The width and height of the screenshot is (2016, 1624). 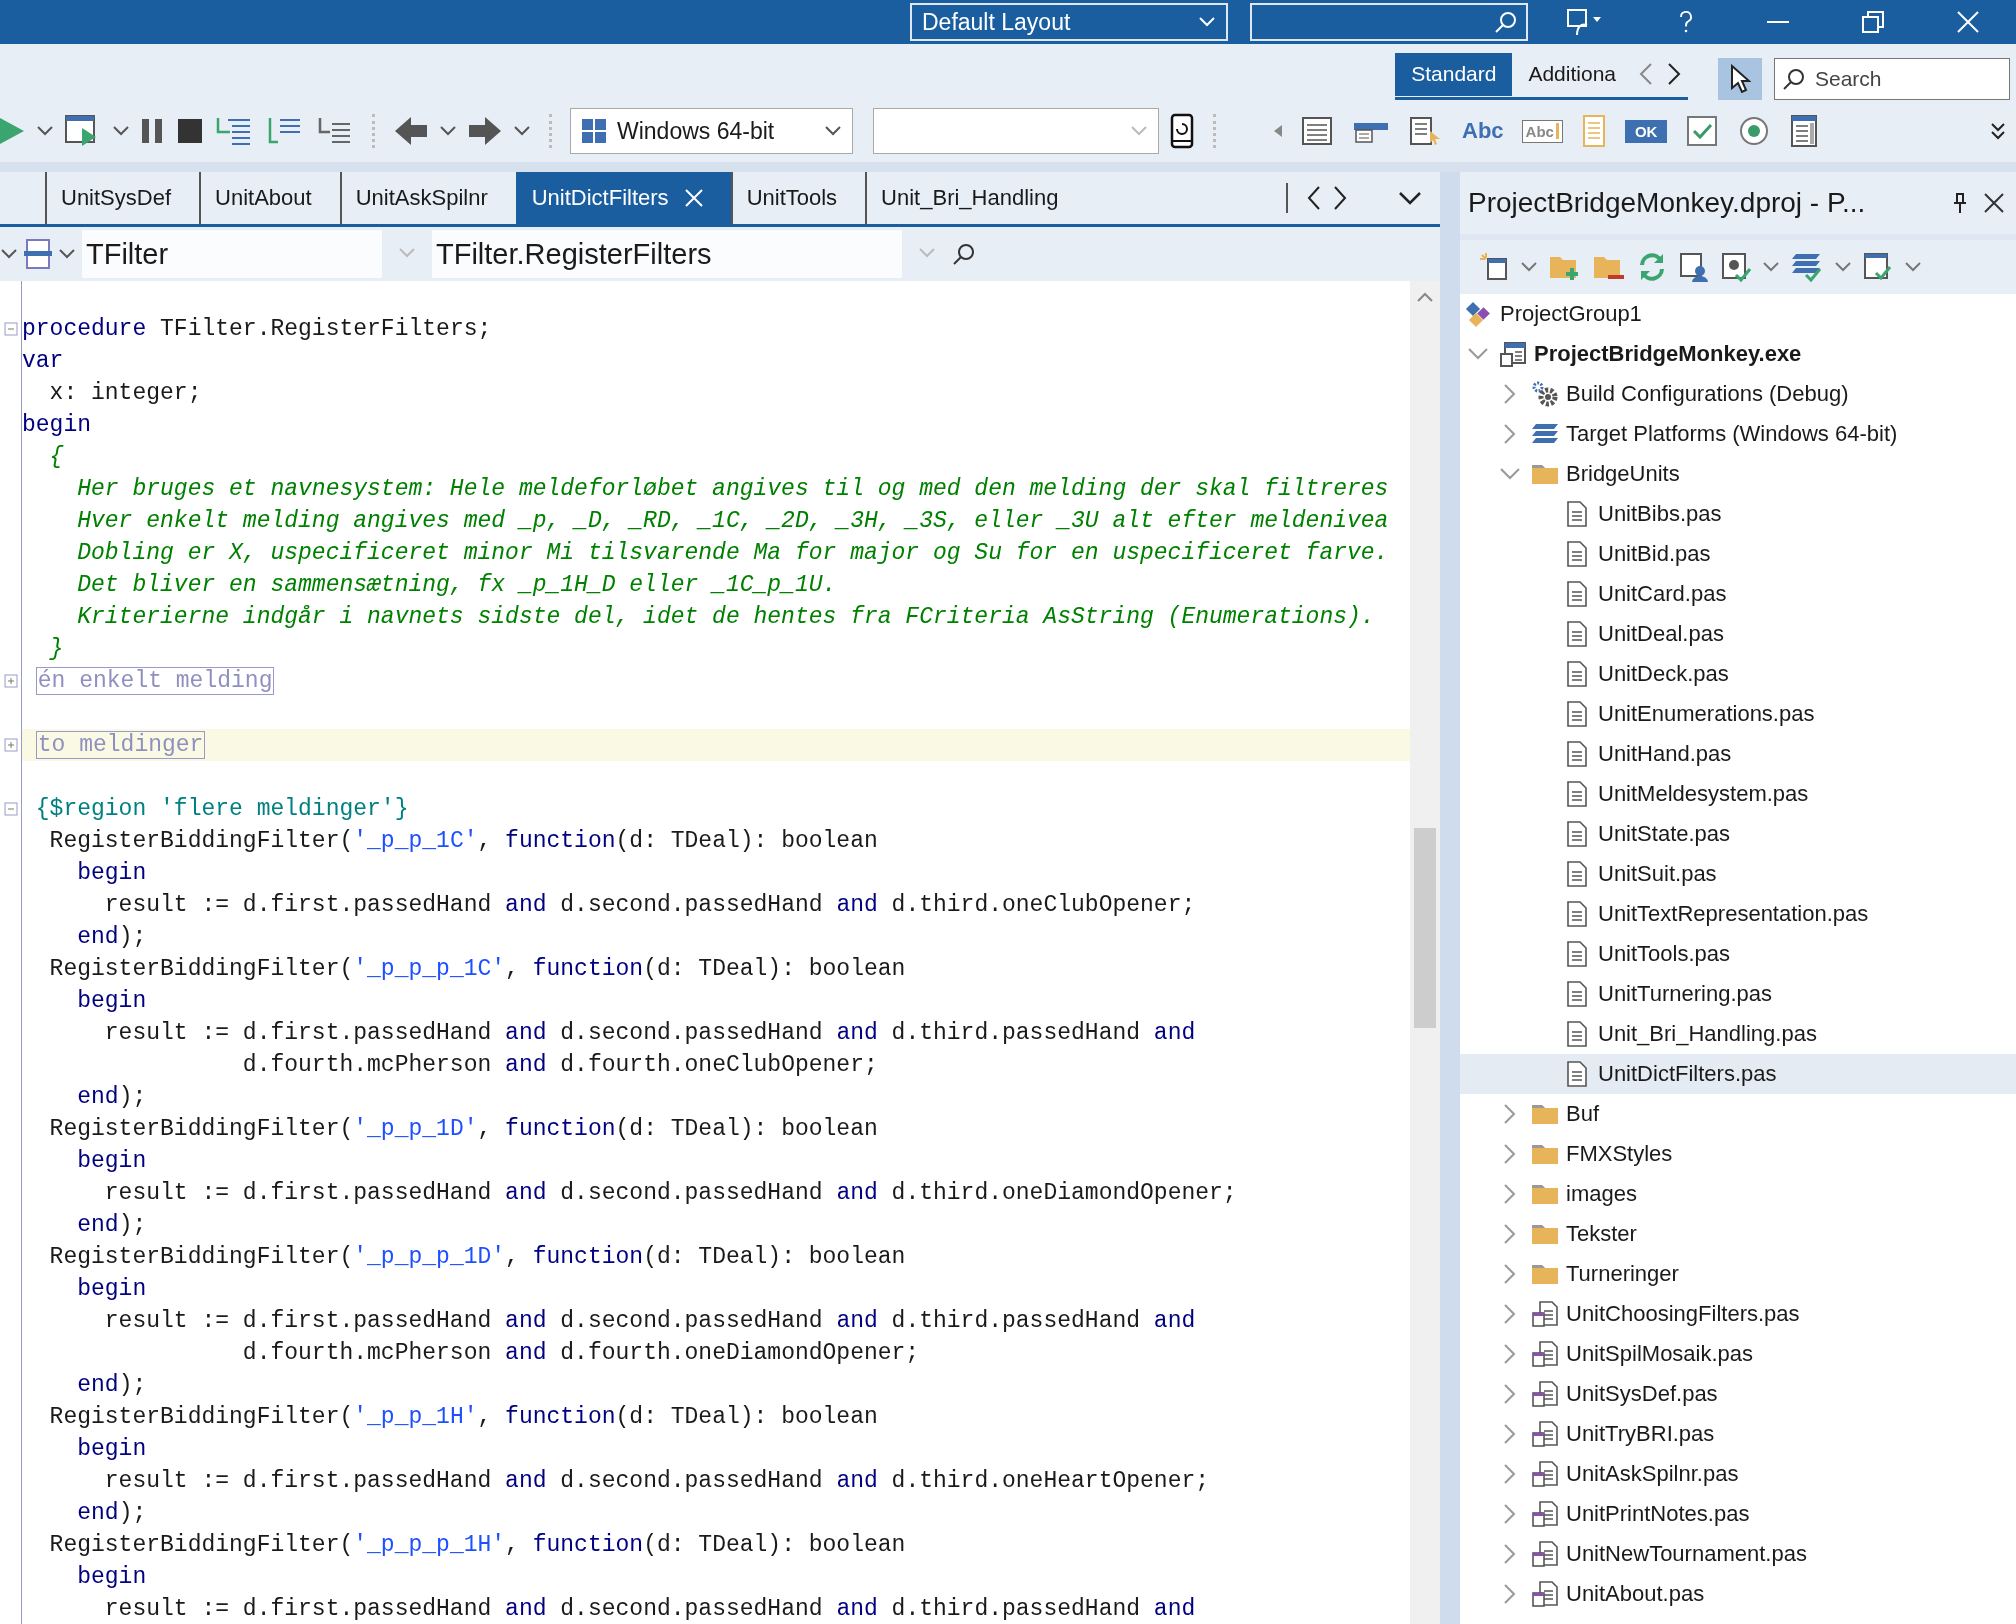 What do you see at coordinates (798, 198) in the screenshot?
I see `editor-tab: UnitTools` at bounding box center [798, 198].